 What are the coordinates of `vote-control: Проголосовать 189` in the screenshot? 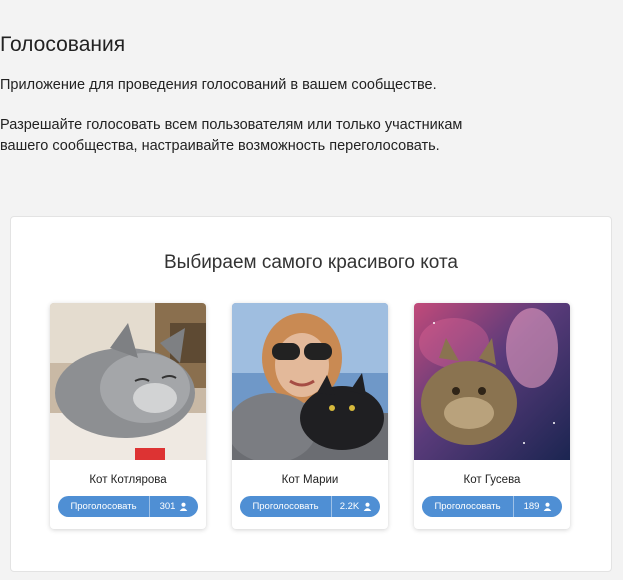 It's located at (492, 506).